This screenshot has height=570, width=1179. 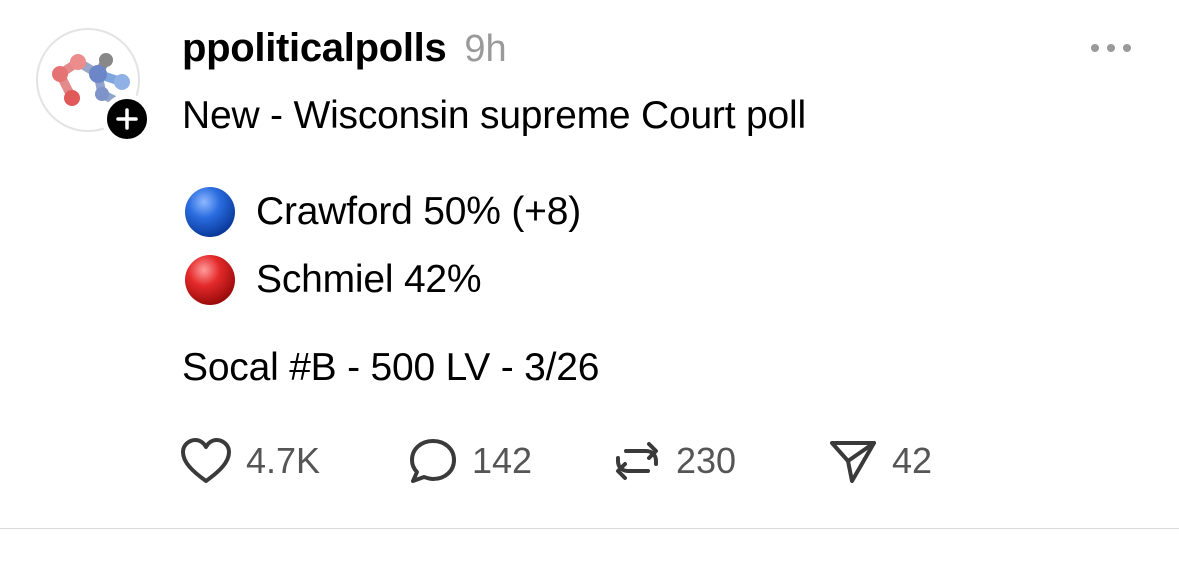 I want to click on like-count: 4.7K, so click(x=283, y=460).